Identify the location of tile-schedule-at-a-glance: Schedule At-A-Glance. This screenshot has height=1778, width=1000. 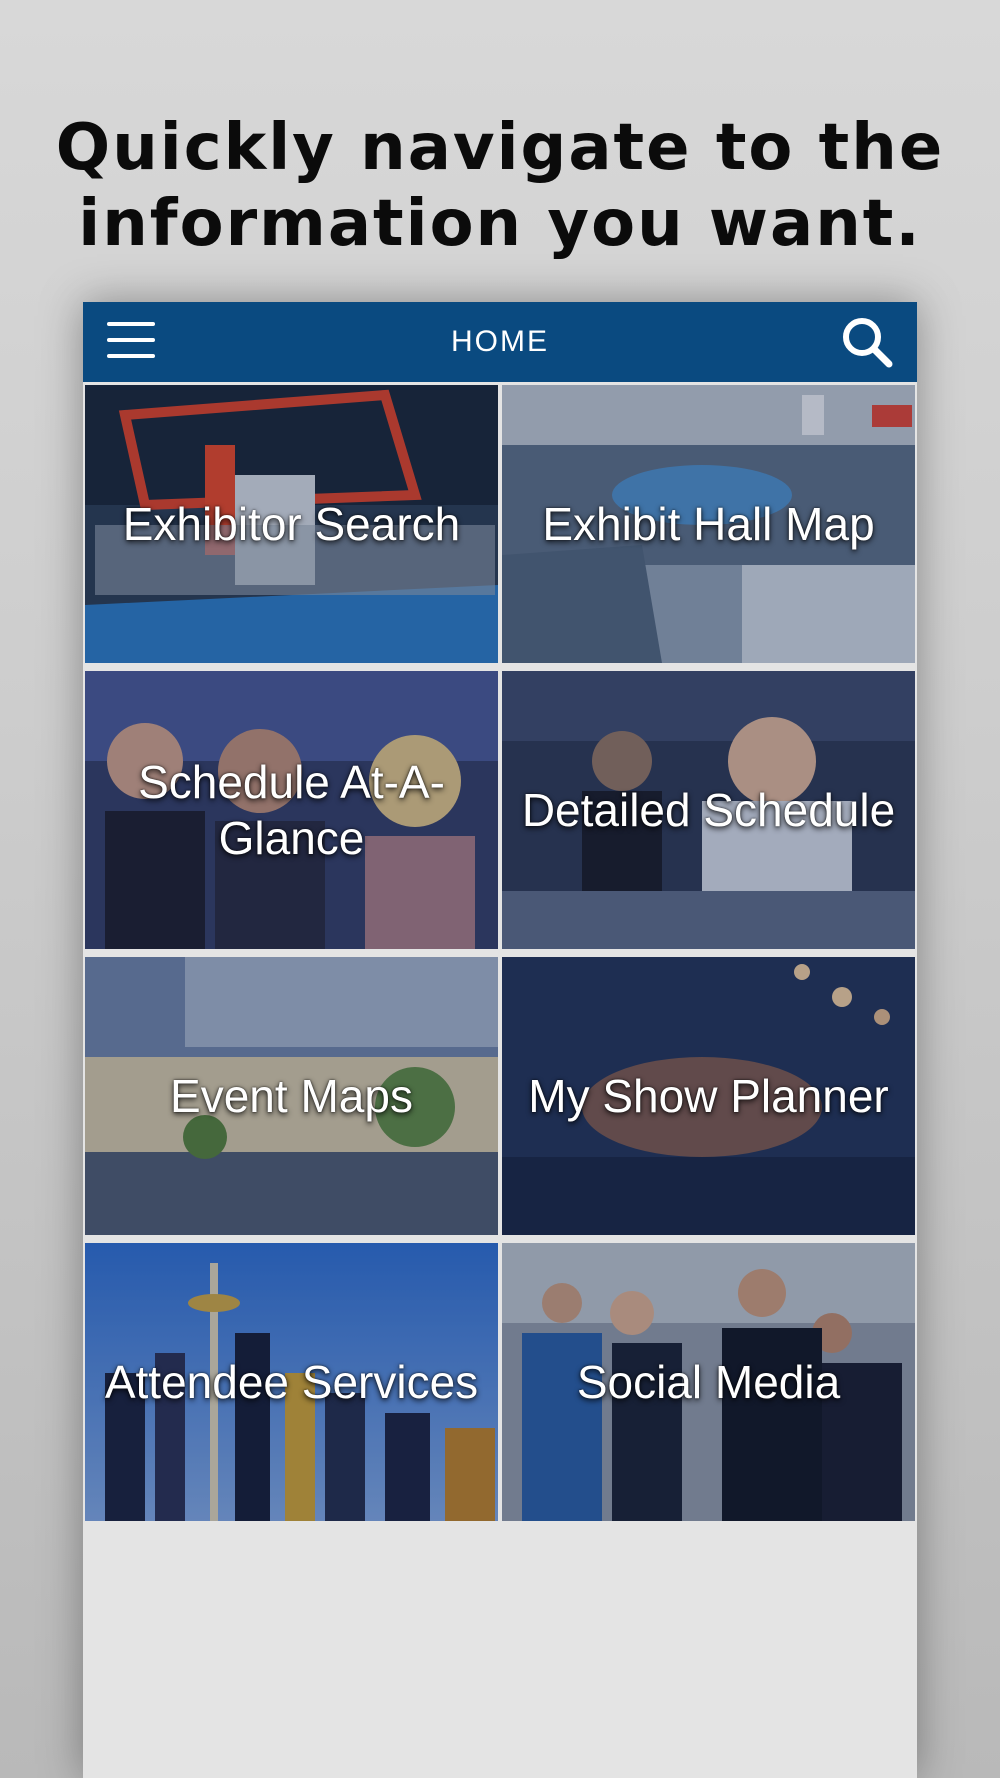
(291, 810).